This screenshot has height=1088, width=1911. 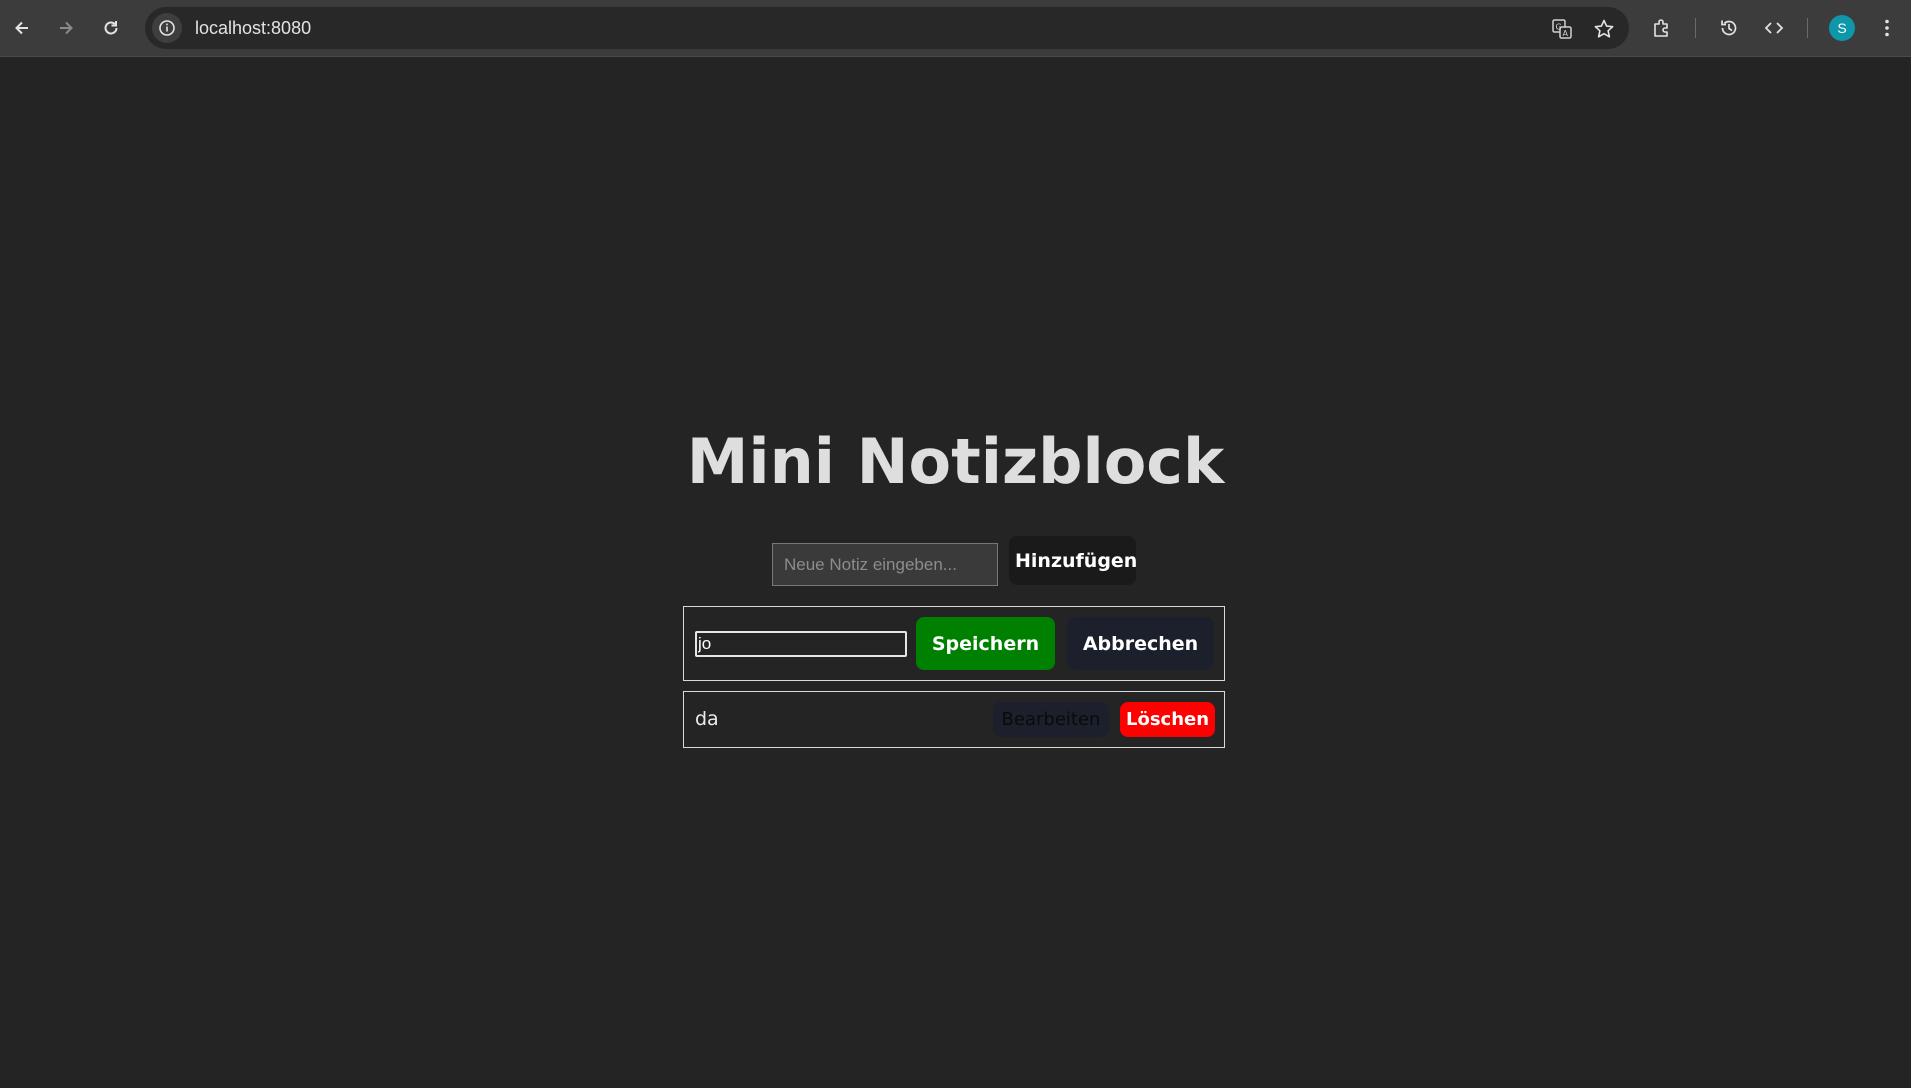 I want to click on extensions-icon, so click(x=1661, y=28).